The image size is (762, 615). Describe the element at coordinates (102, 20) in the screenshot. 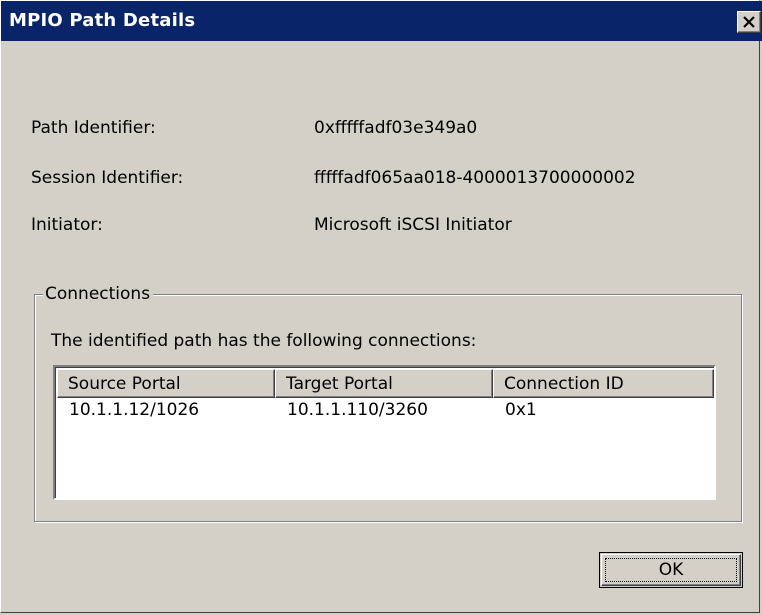

I see `dialog-title: MPIO Path Details` at that location.